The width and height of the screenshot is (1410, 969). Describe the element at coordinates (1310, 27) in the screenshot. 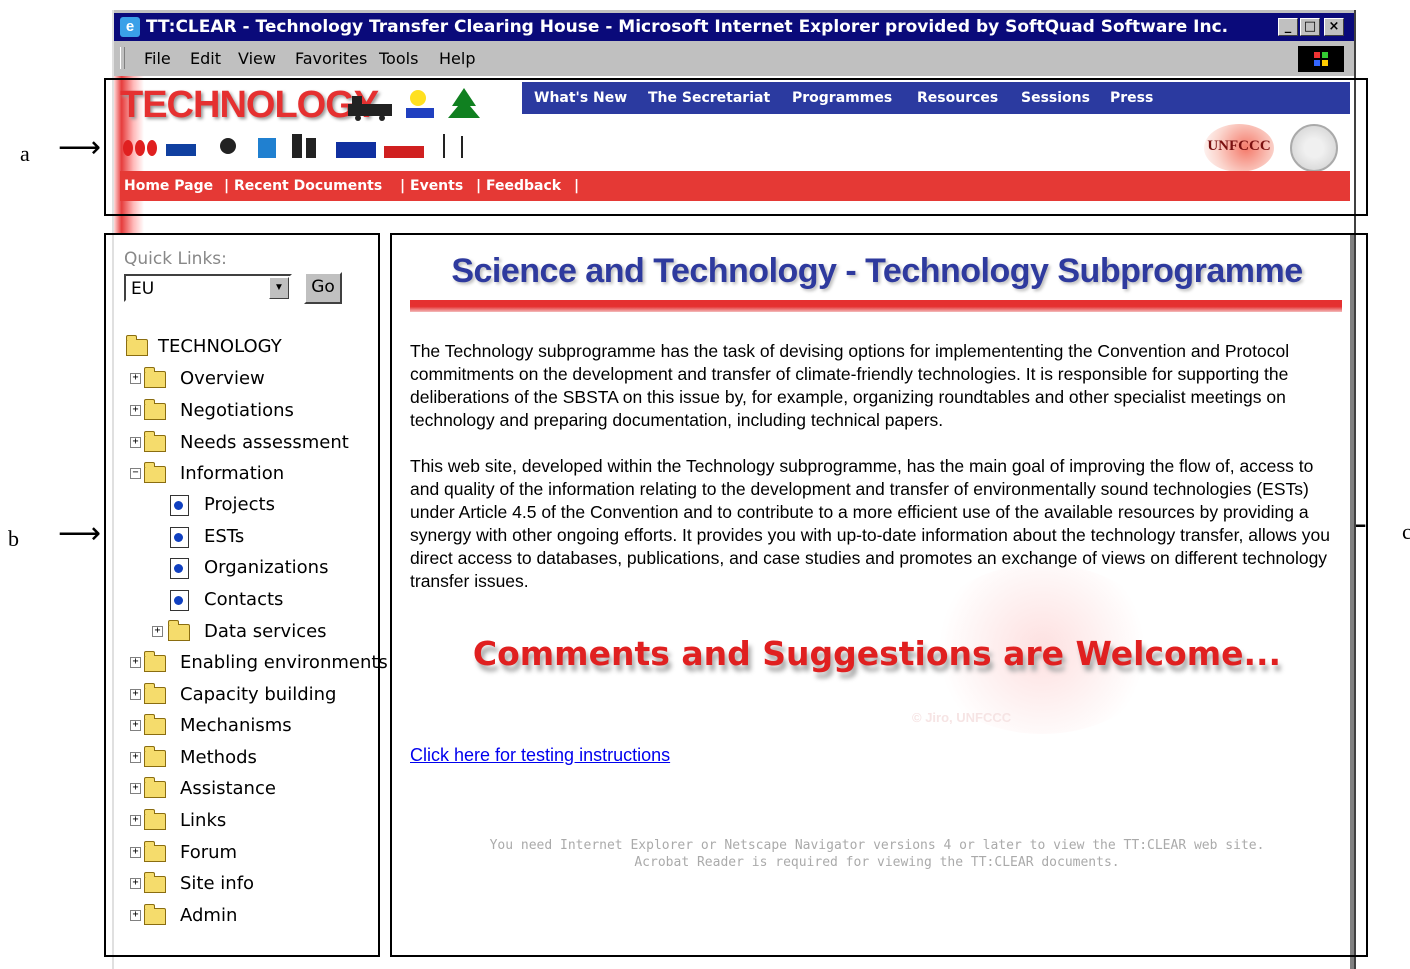

I see `maximize-button: □` at that location.